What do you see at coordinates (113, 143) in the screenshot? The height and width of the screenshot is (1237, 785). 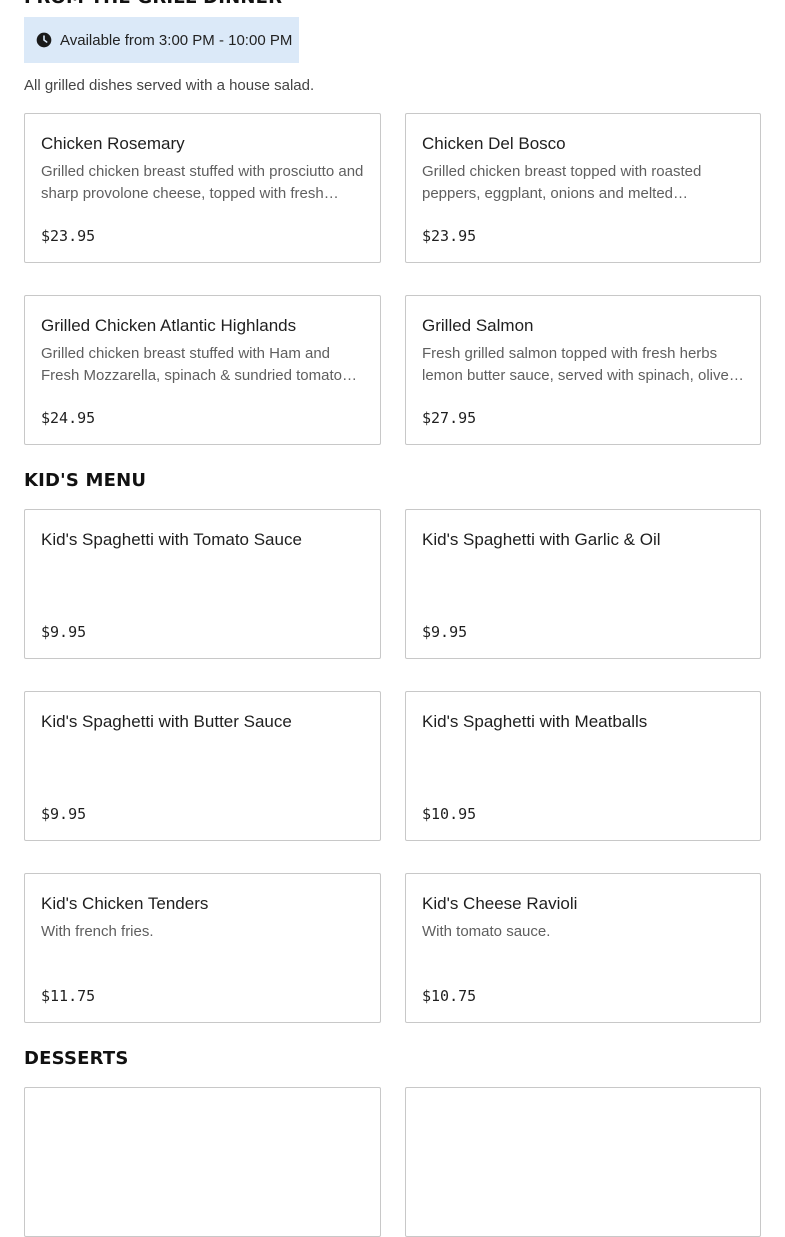 I see `menu-item-name: Chicken Rosemary` at bounding box center [113, 143].